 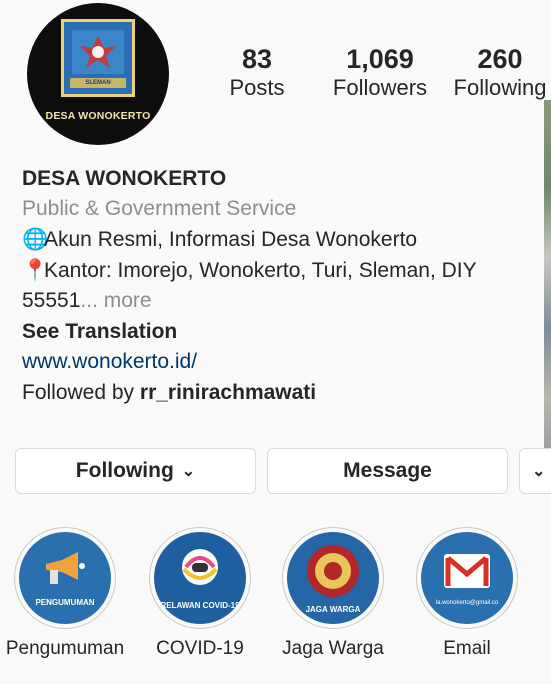 I want to click on suggested-accounts-button: ⌄, so click(x=535, y=471).